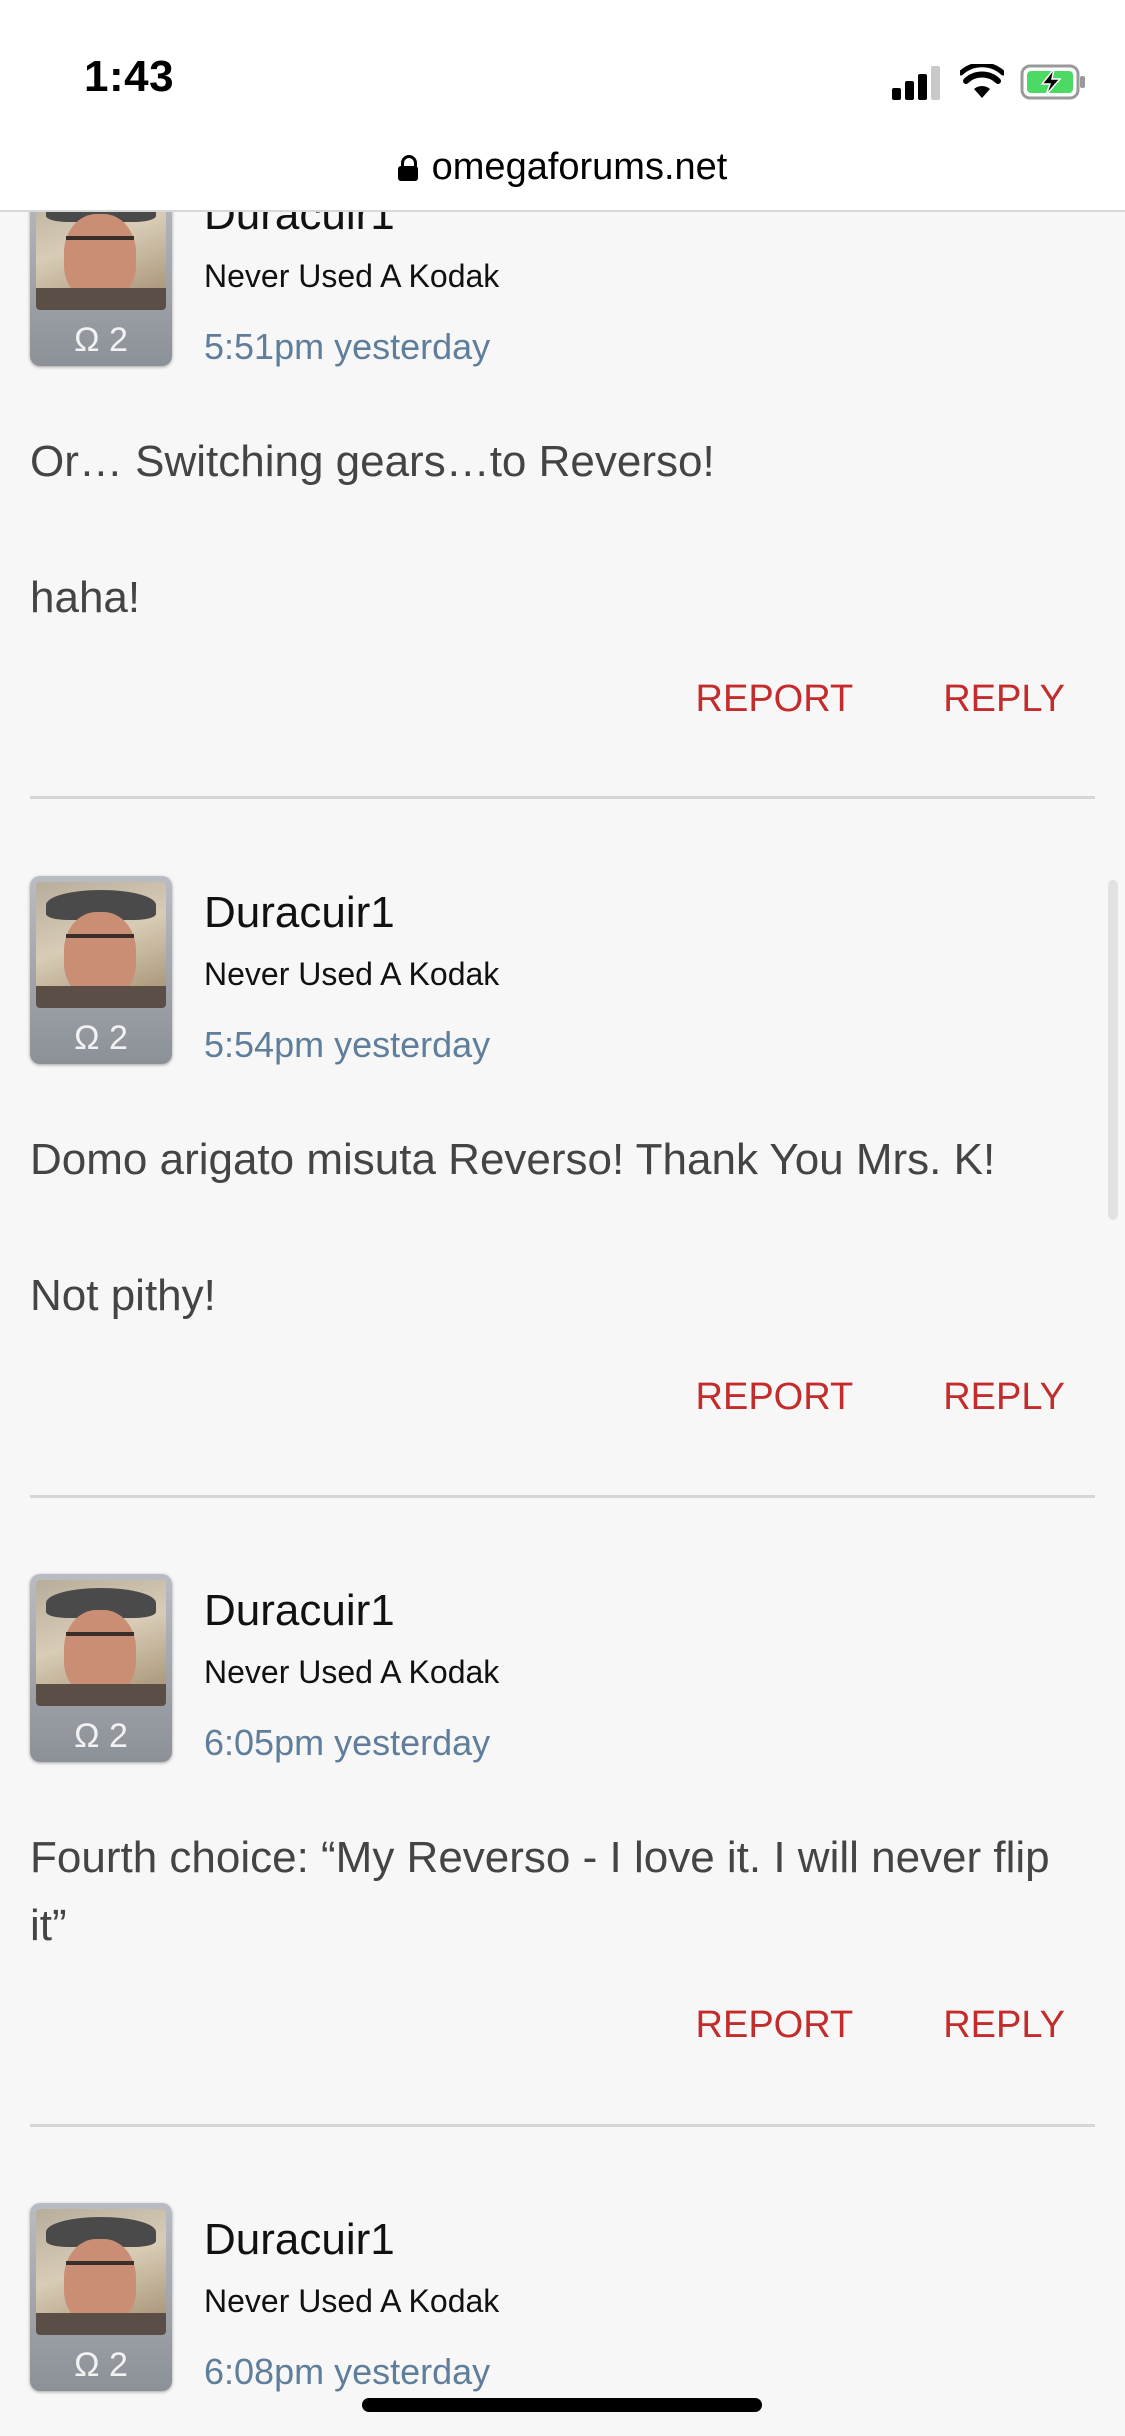 This screenshot has width=1125, height=2436. Describe the element at coordinates (562, 70) in the screenshot. I see `status-bar: 1:43` at that location.